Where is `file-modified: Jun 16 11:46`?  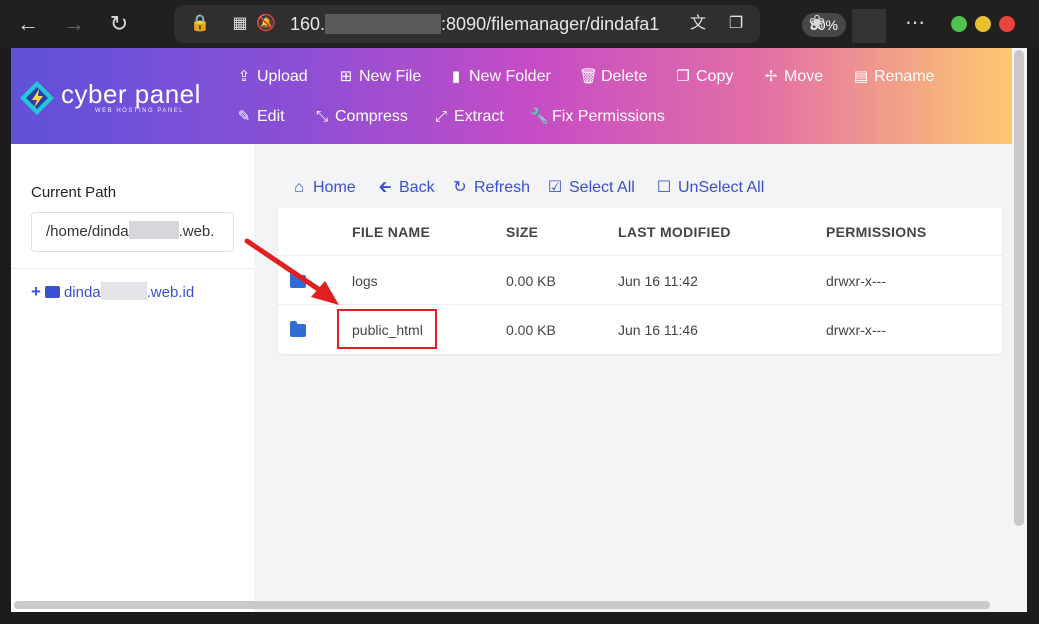
file-modified: Jun 16 11:46 is located at coordinates (658, 330).